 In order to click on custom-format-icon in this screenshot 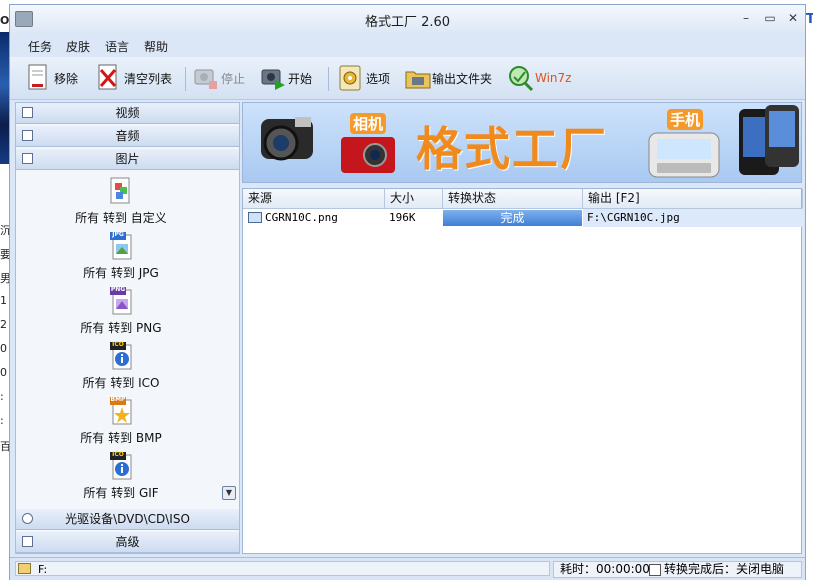, I will do `click(121, 191)`.